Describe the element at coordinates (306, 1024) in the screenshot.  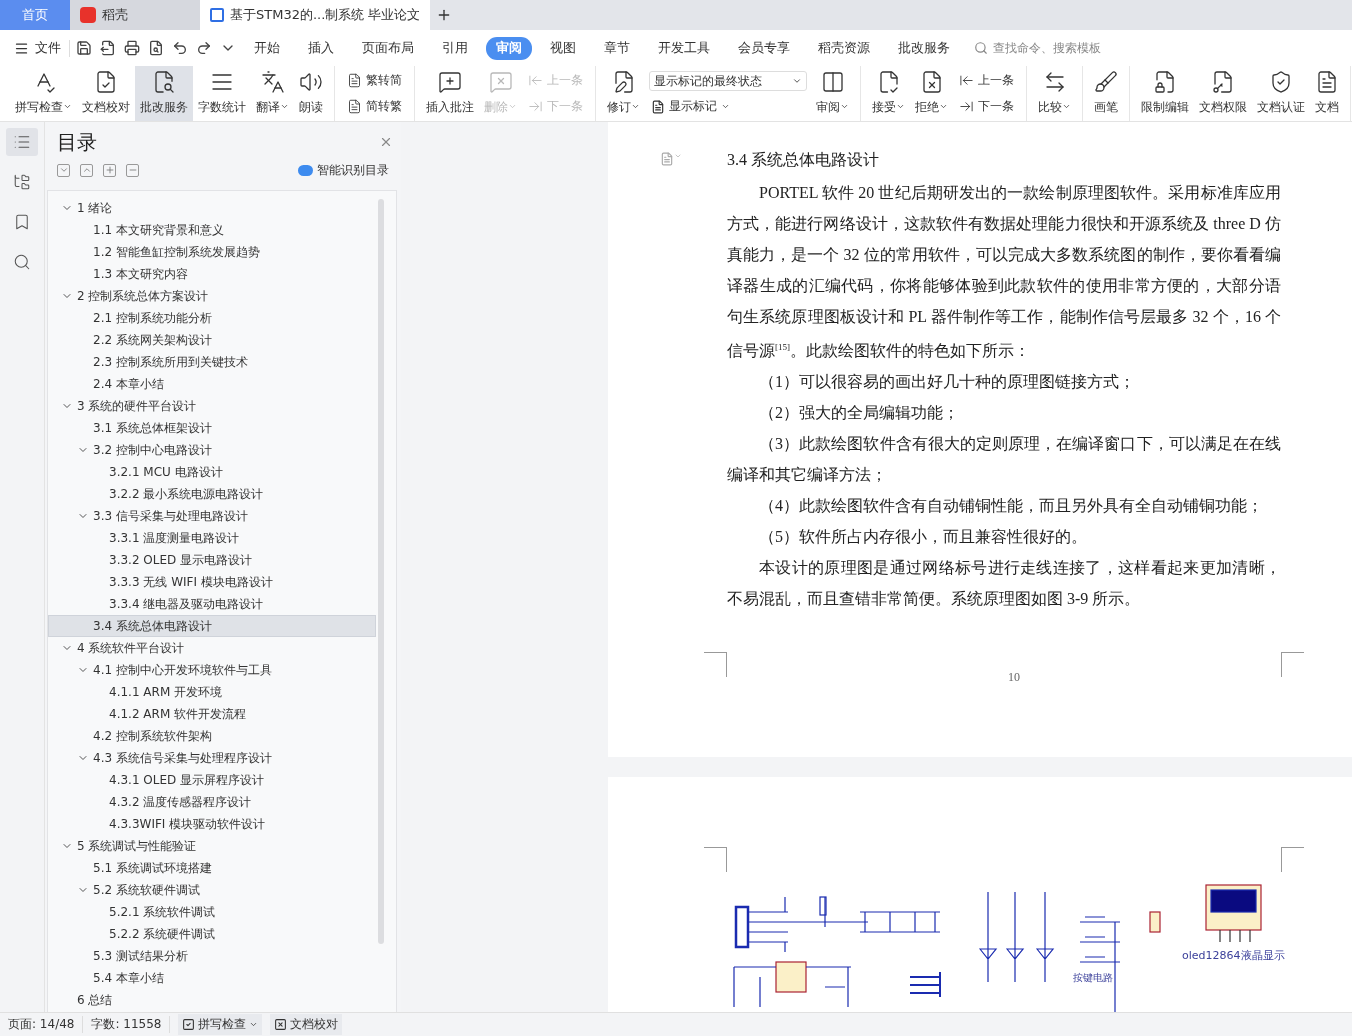
I see `proofread-button: 文档校对` at that location.